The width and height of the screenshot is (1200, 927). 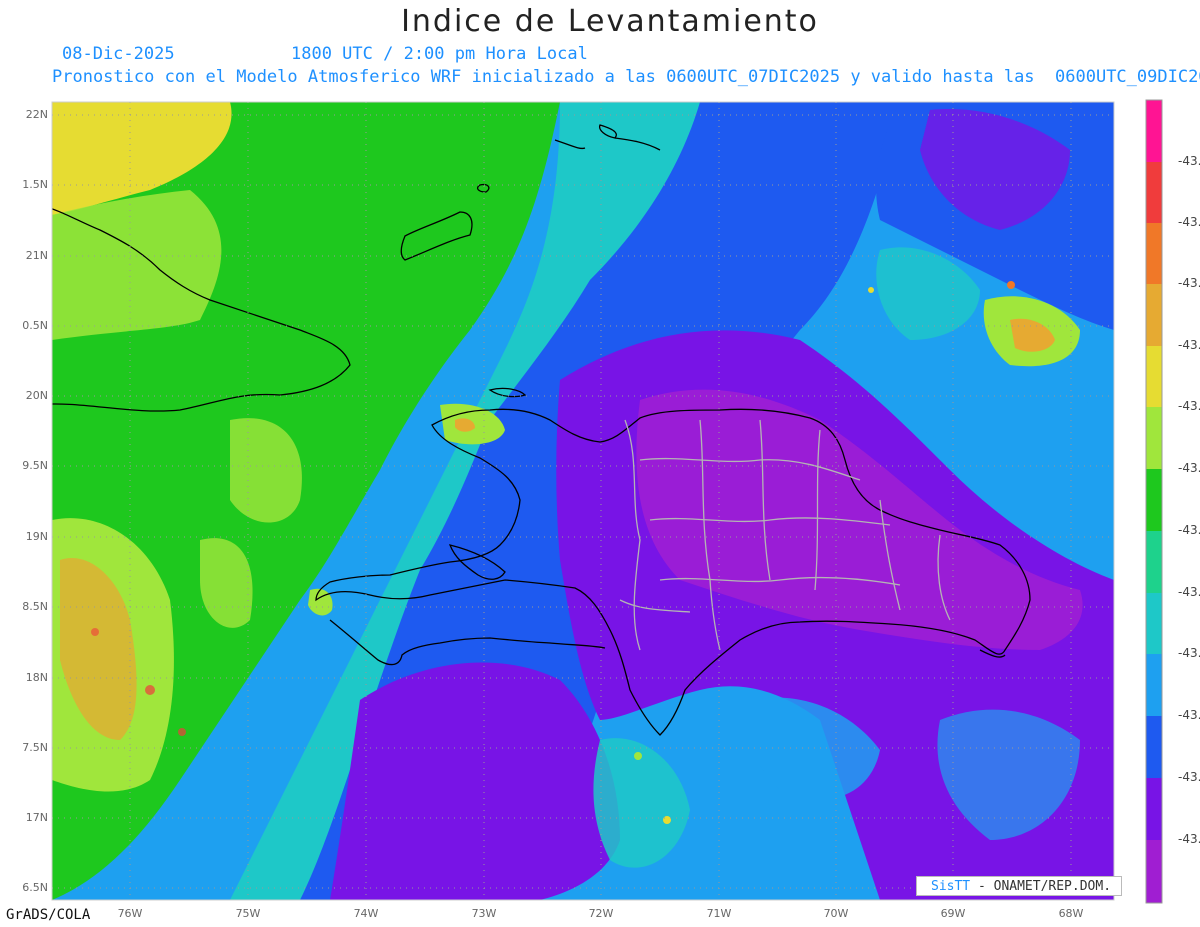 I want to click on lon-label: 69W, so click(x=953, y=913).